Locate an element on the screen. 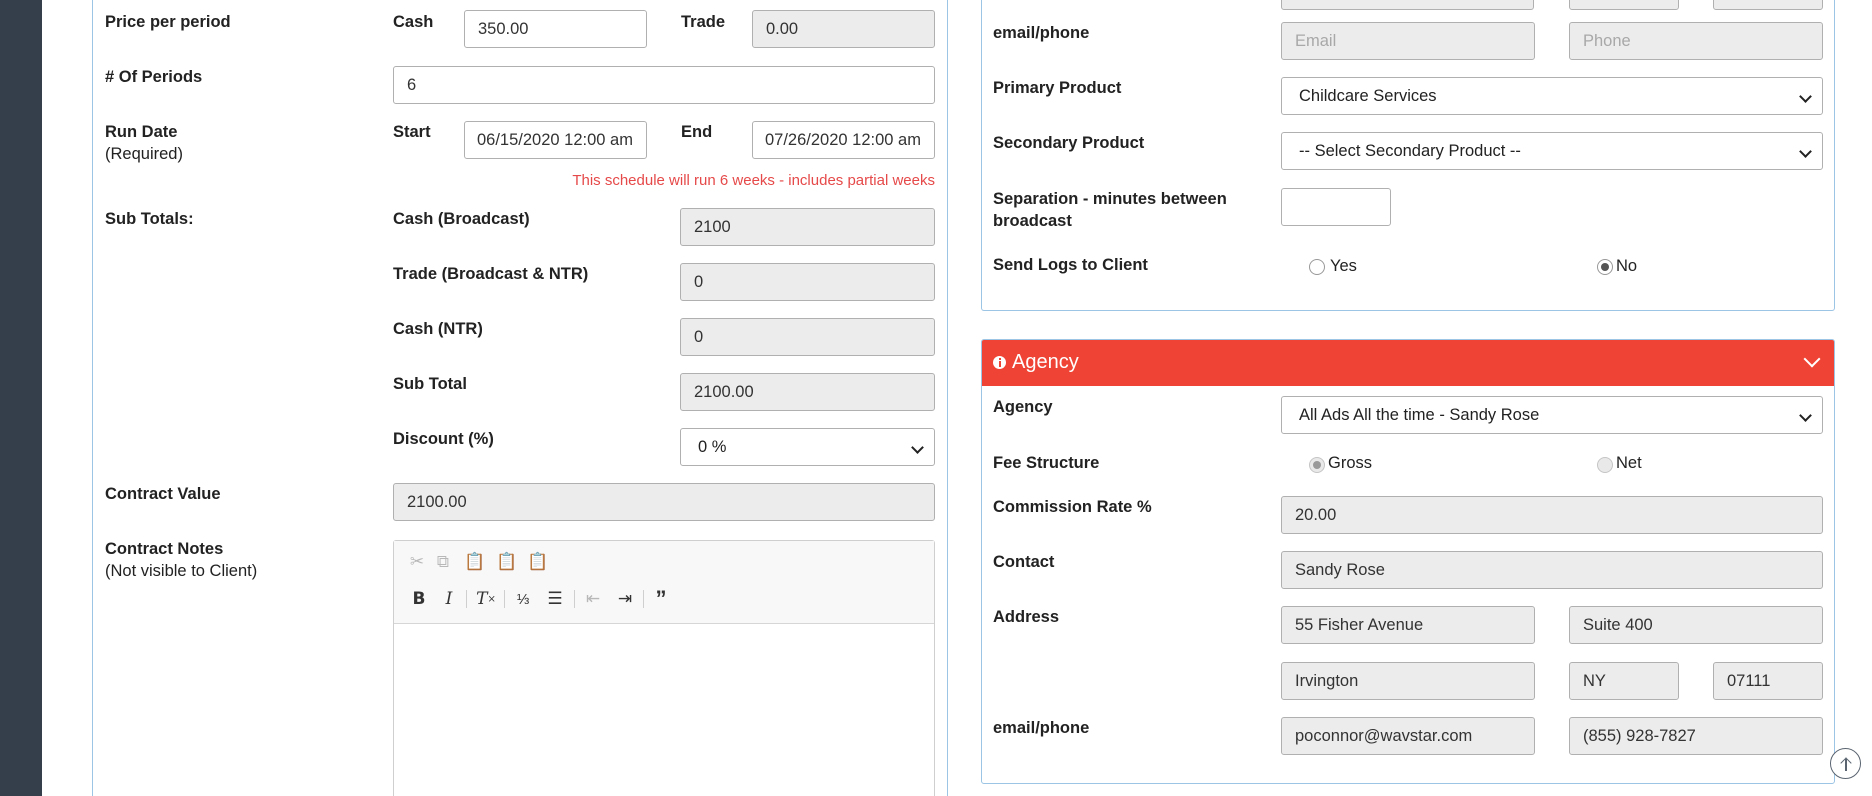  commission-rate-label: Commission Rate % is located at coordinates (1072, 507).